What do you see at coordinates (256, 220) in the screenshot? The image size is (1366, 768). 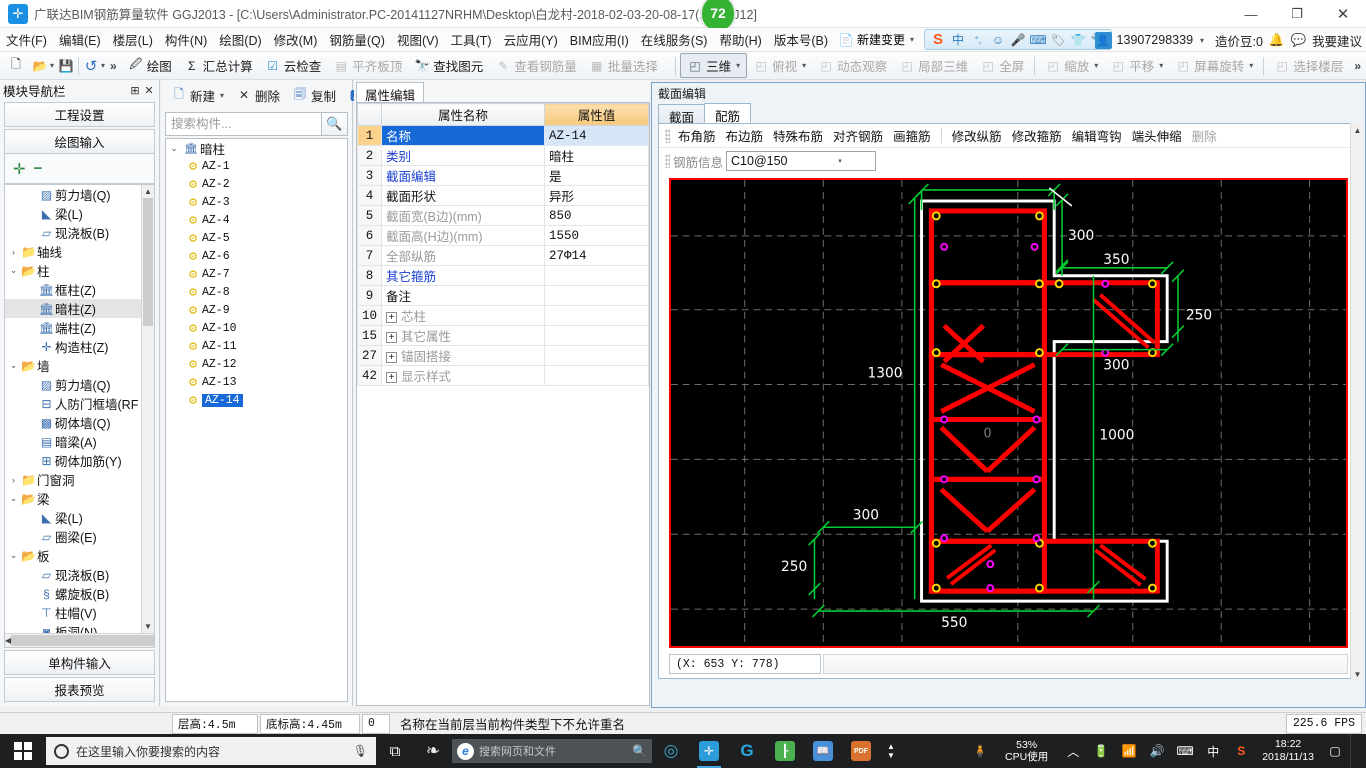 I see `component-item-AZ-4: ⚙ AZ-4` at bounding box center [256, 220].